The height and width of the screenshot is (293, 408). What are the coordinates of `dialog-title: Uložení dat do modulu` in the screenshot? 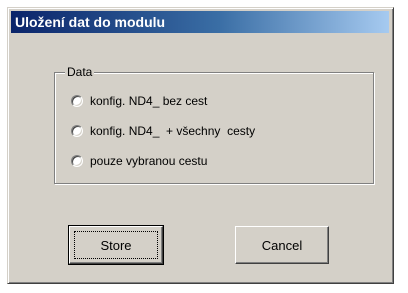 It's located at (90, 22).